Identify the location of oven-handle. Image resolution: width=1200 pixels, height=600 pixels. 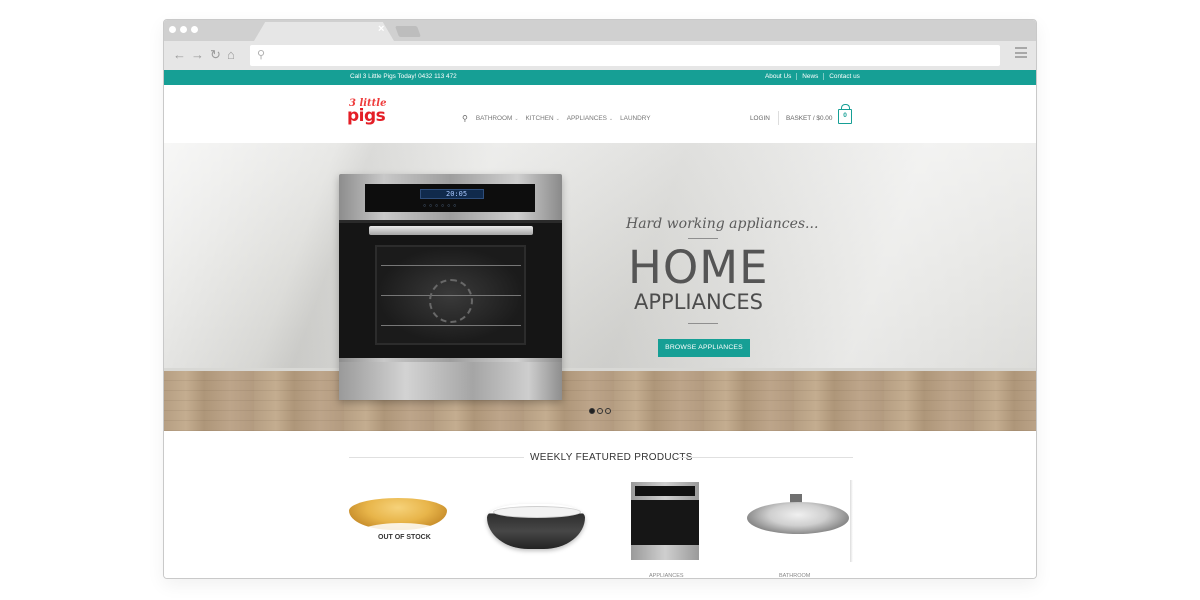
(451, 230).